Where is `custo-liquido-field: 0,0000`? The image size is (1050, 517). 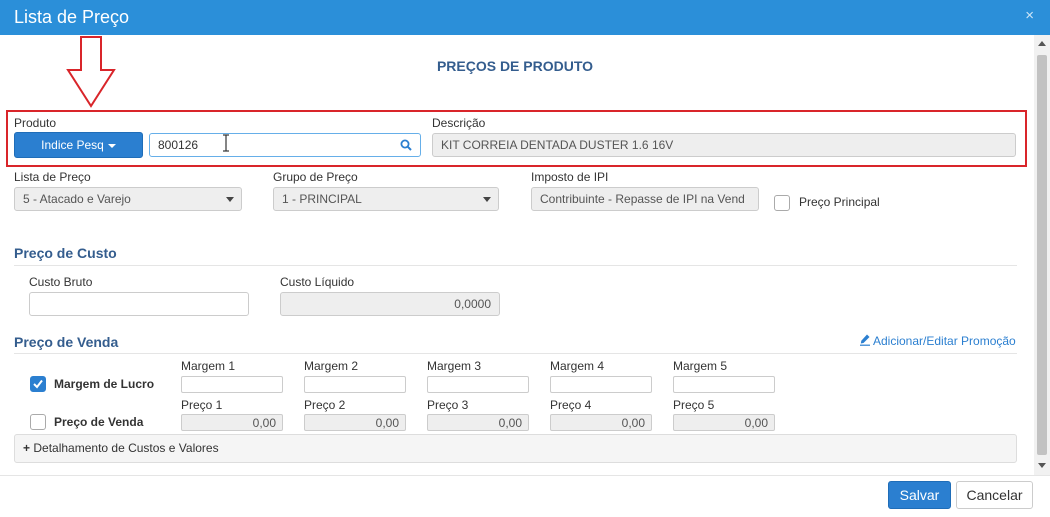 custo-liquido-field: 0,0000 is located at coordinates (390, 304).